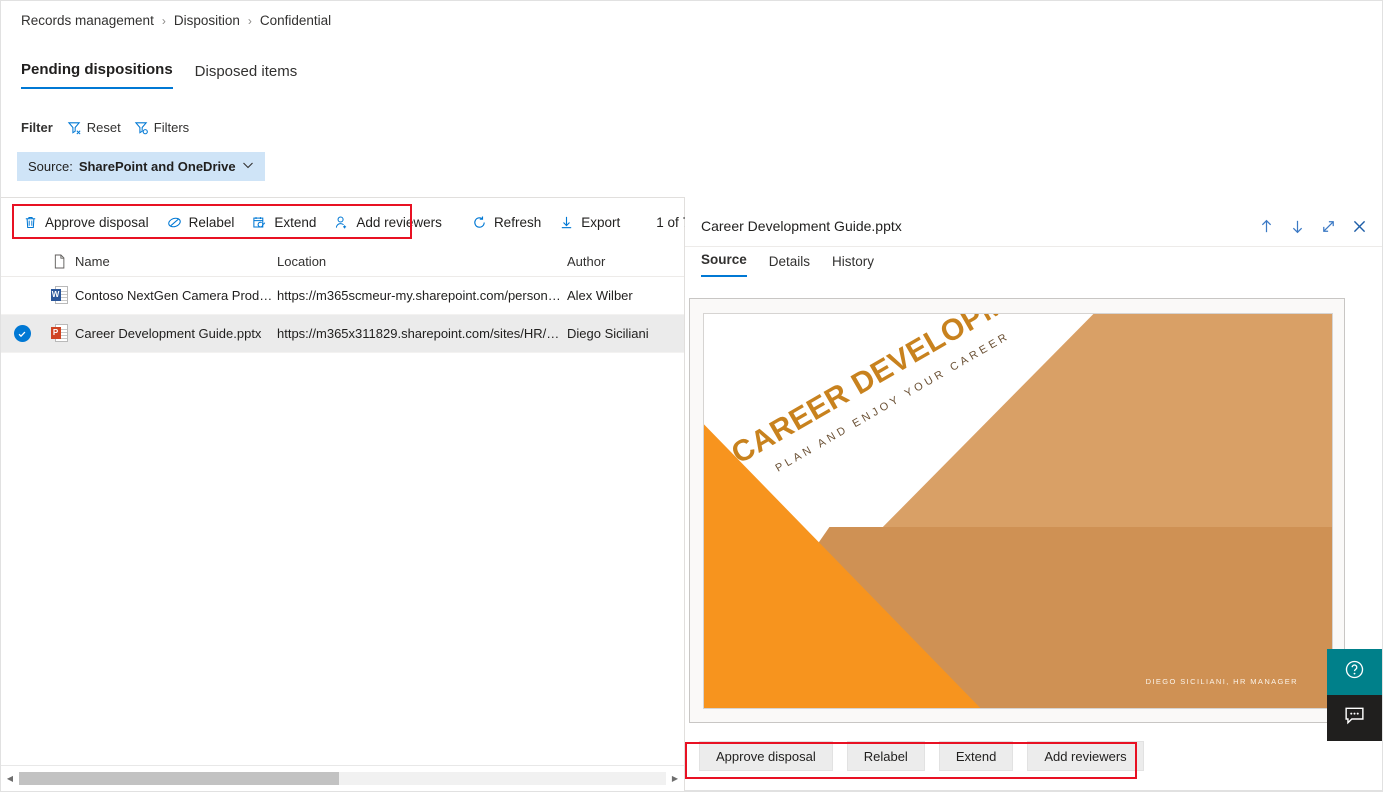 The image size is (1383, 792). What do you see at coordinates (50, 166) in the screenshot?
I see `source-filter-prefix: Source:` at bounding box center [50, 166].